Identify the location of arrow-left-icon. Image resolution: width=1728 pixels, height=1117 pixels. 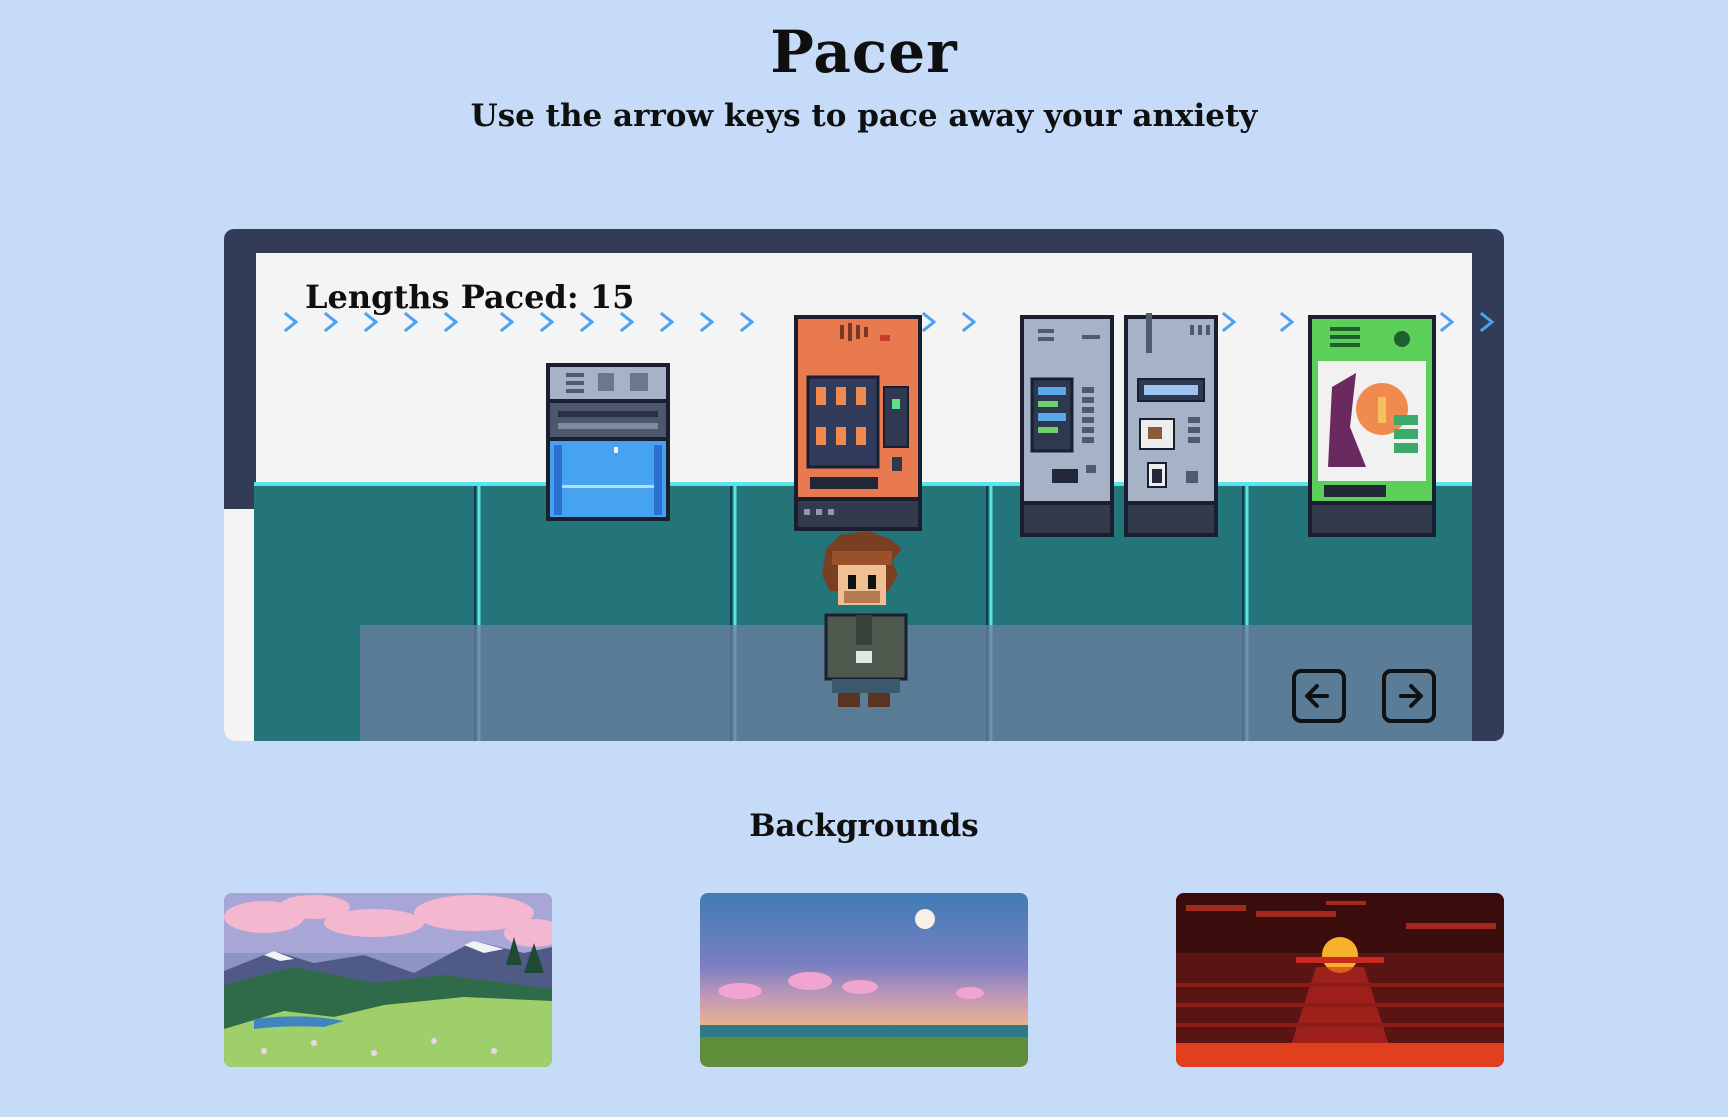
(1317, 696).